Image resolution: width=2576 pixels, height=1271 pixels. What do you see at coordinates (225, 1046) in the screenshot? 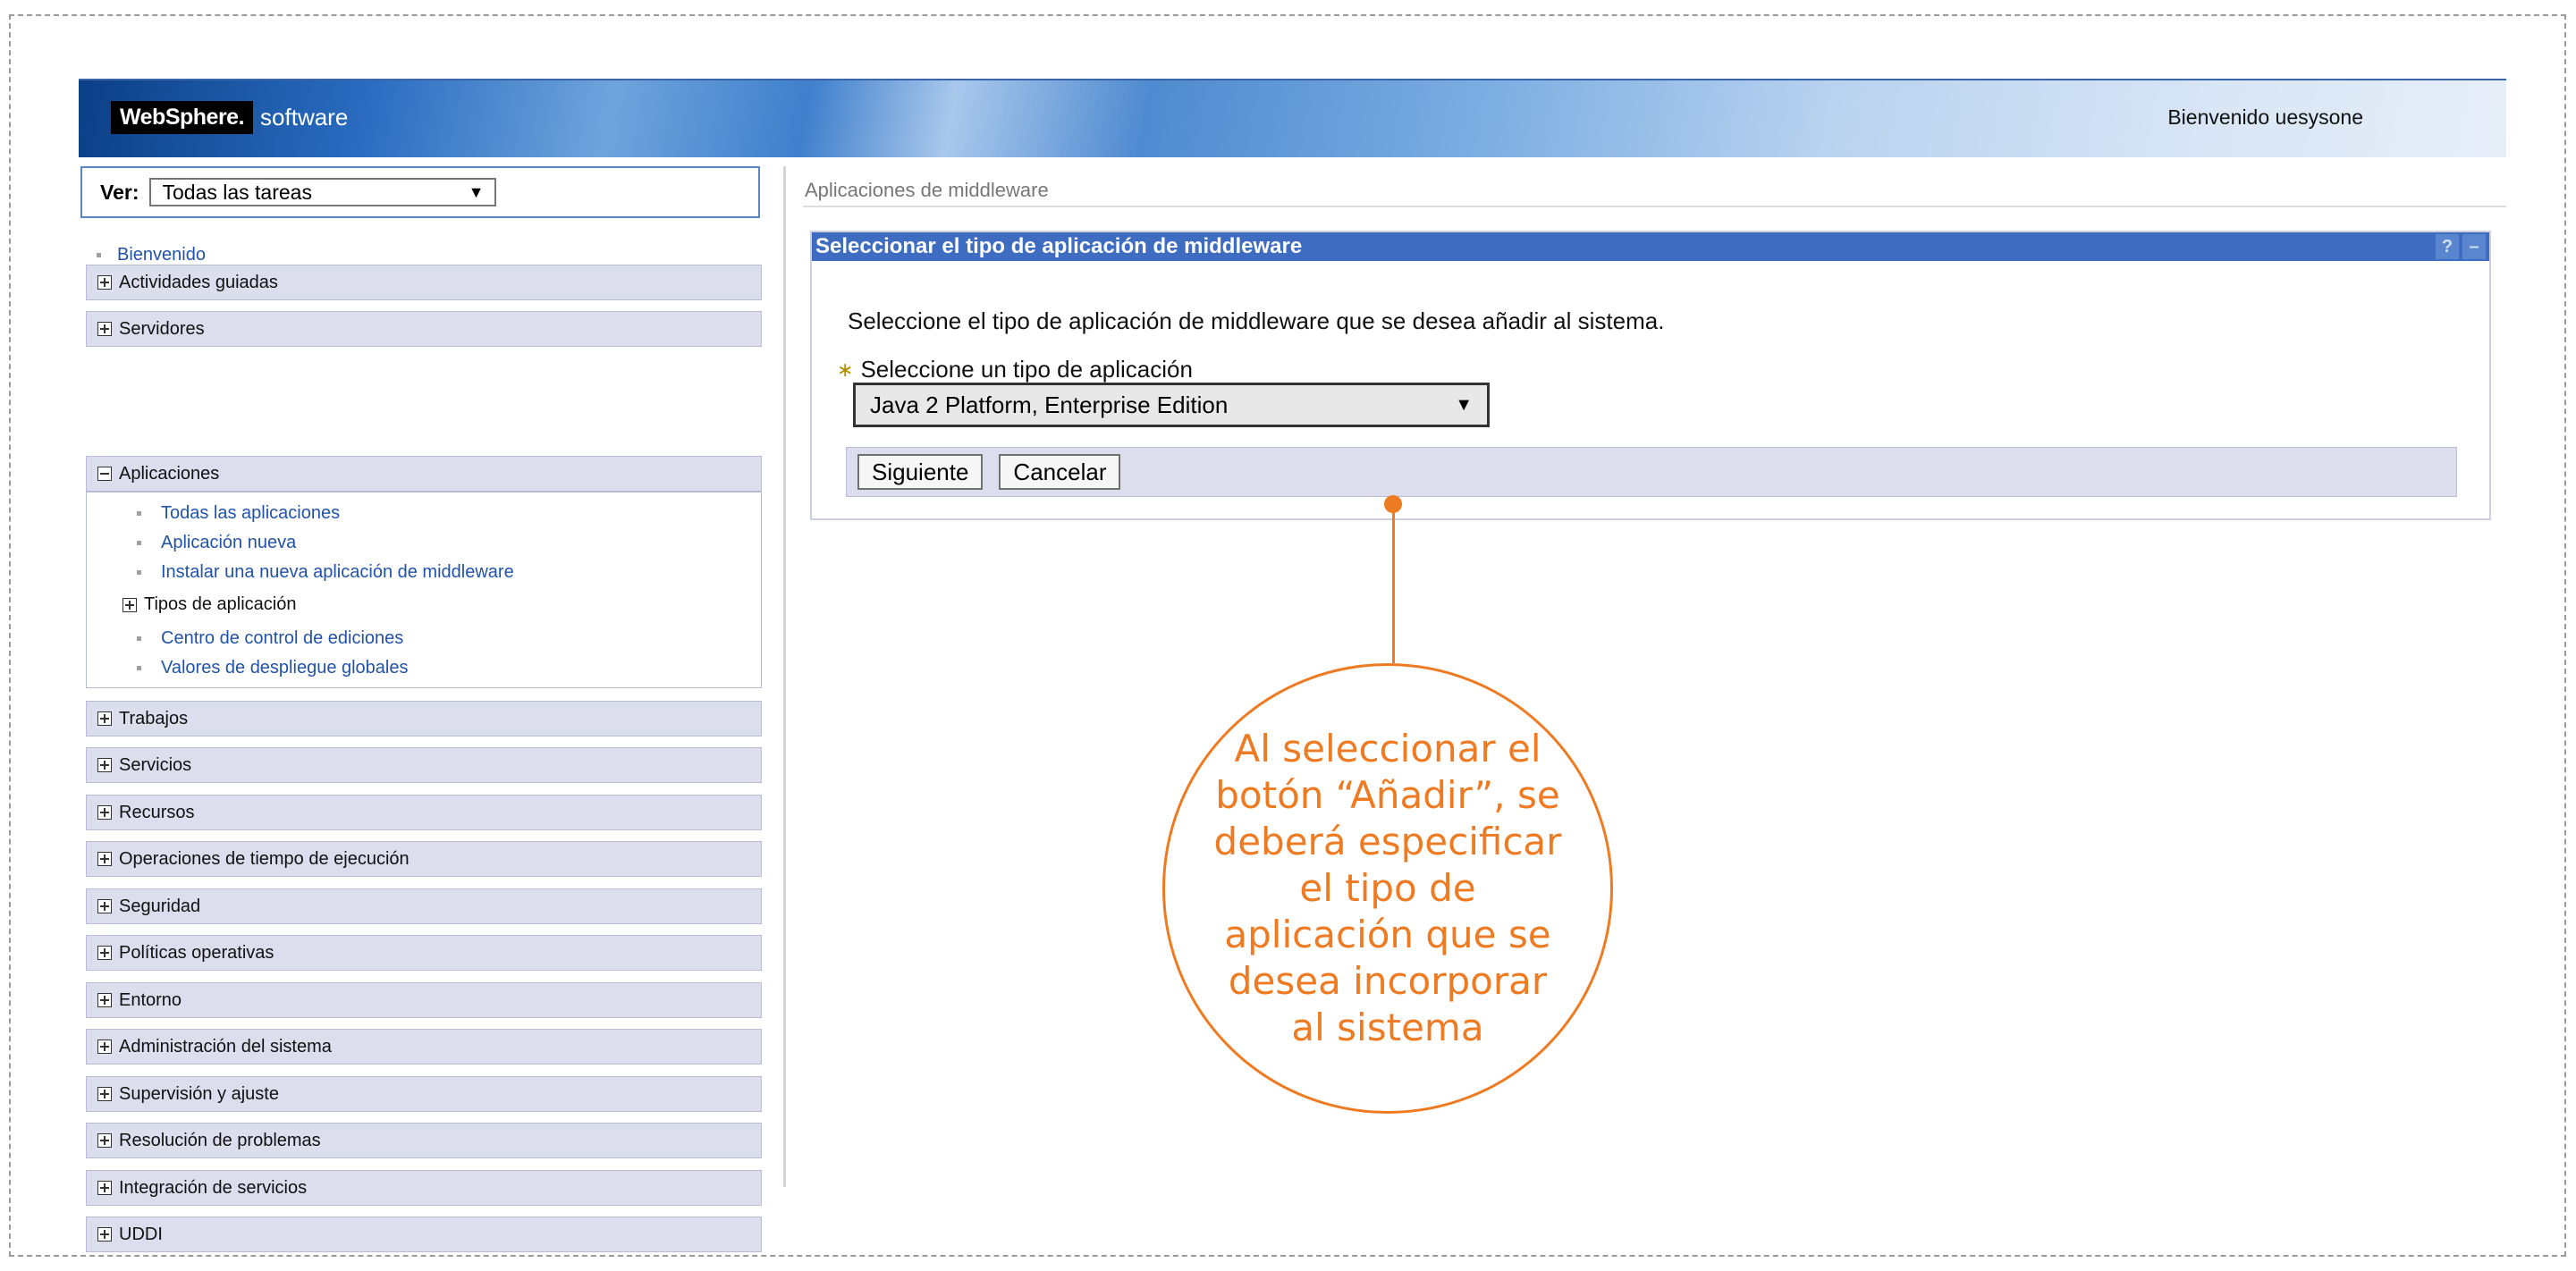
I see `sidebar-item-label: Administración del sistema` at bounding box center [225, 1046].